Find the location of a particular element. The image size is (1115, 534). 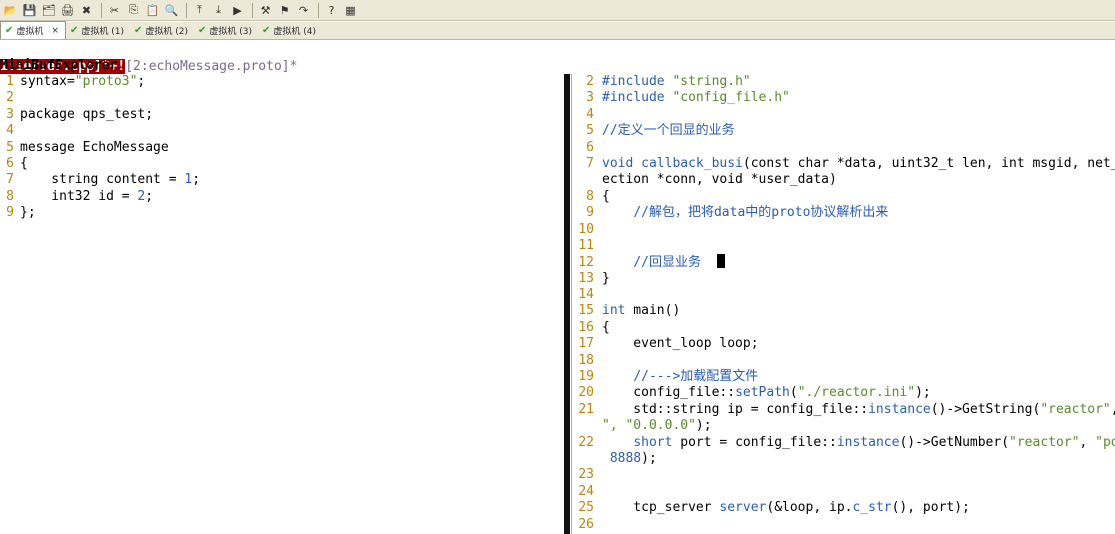

code-line: 5 //定义一个回显的业务 is located at coordinates (846, 131).